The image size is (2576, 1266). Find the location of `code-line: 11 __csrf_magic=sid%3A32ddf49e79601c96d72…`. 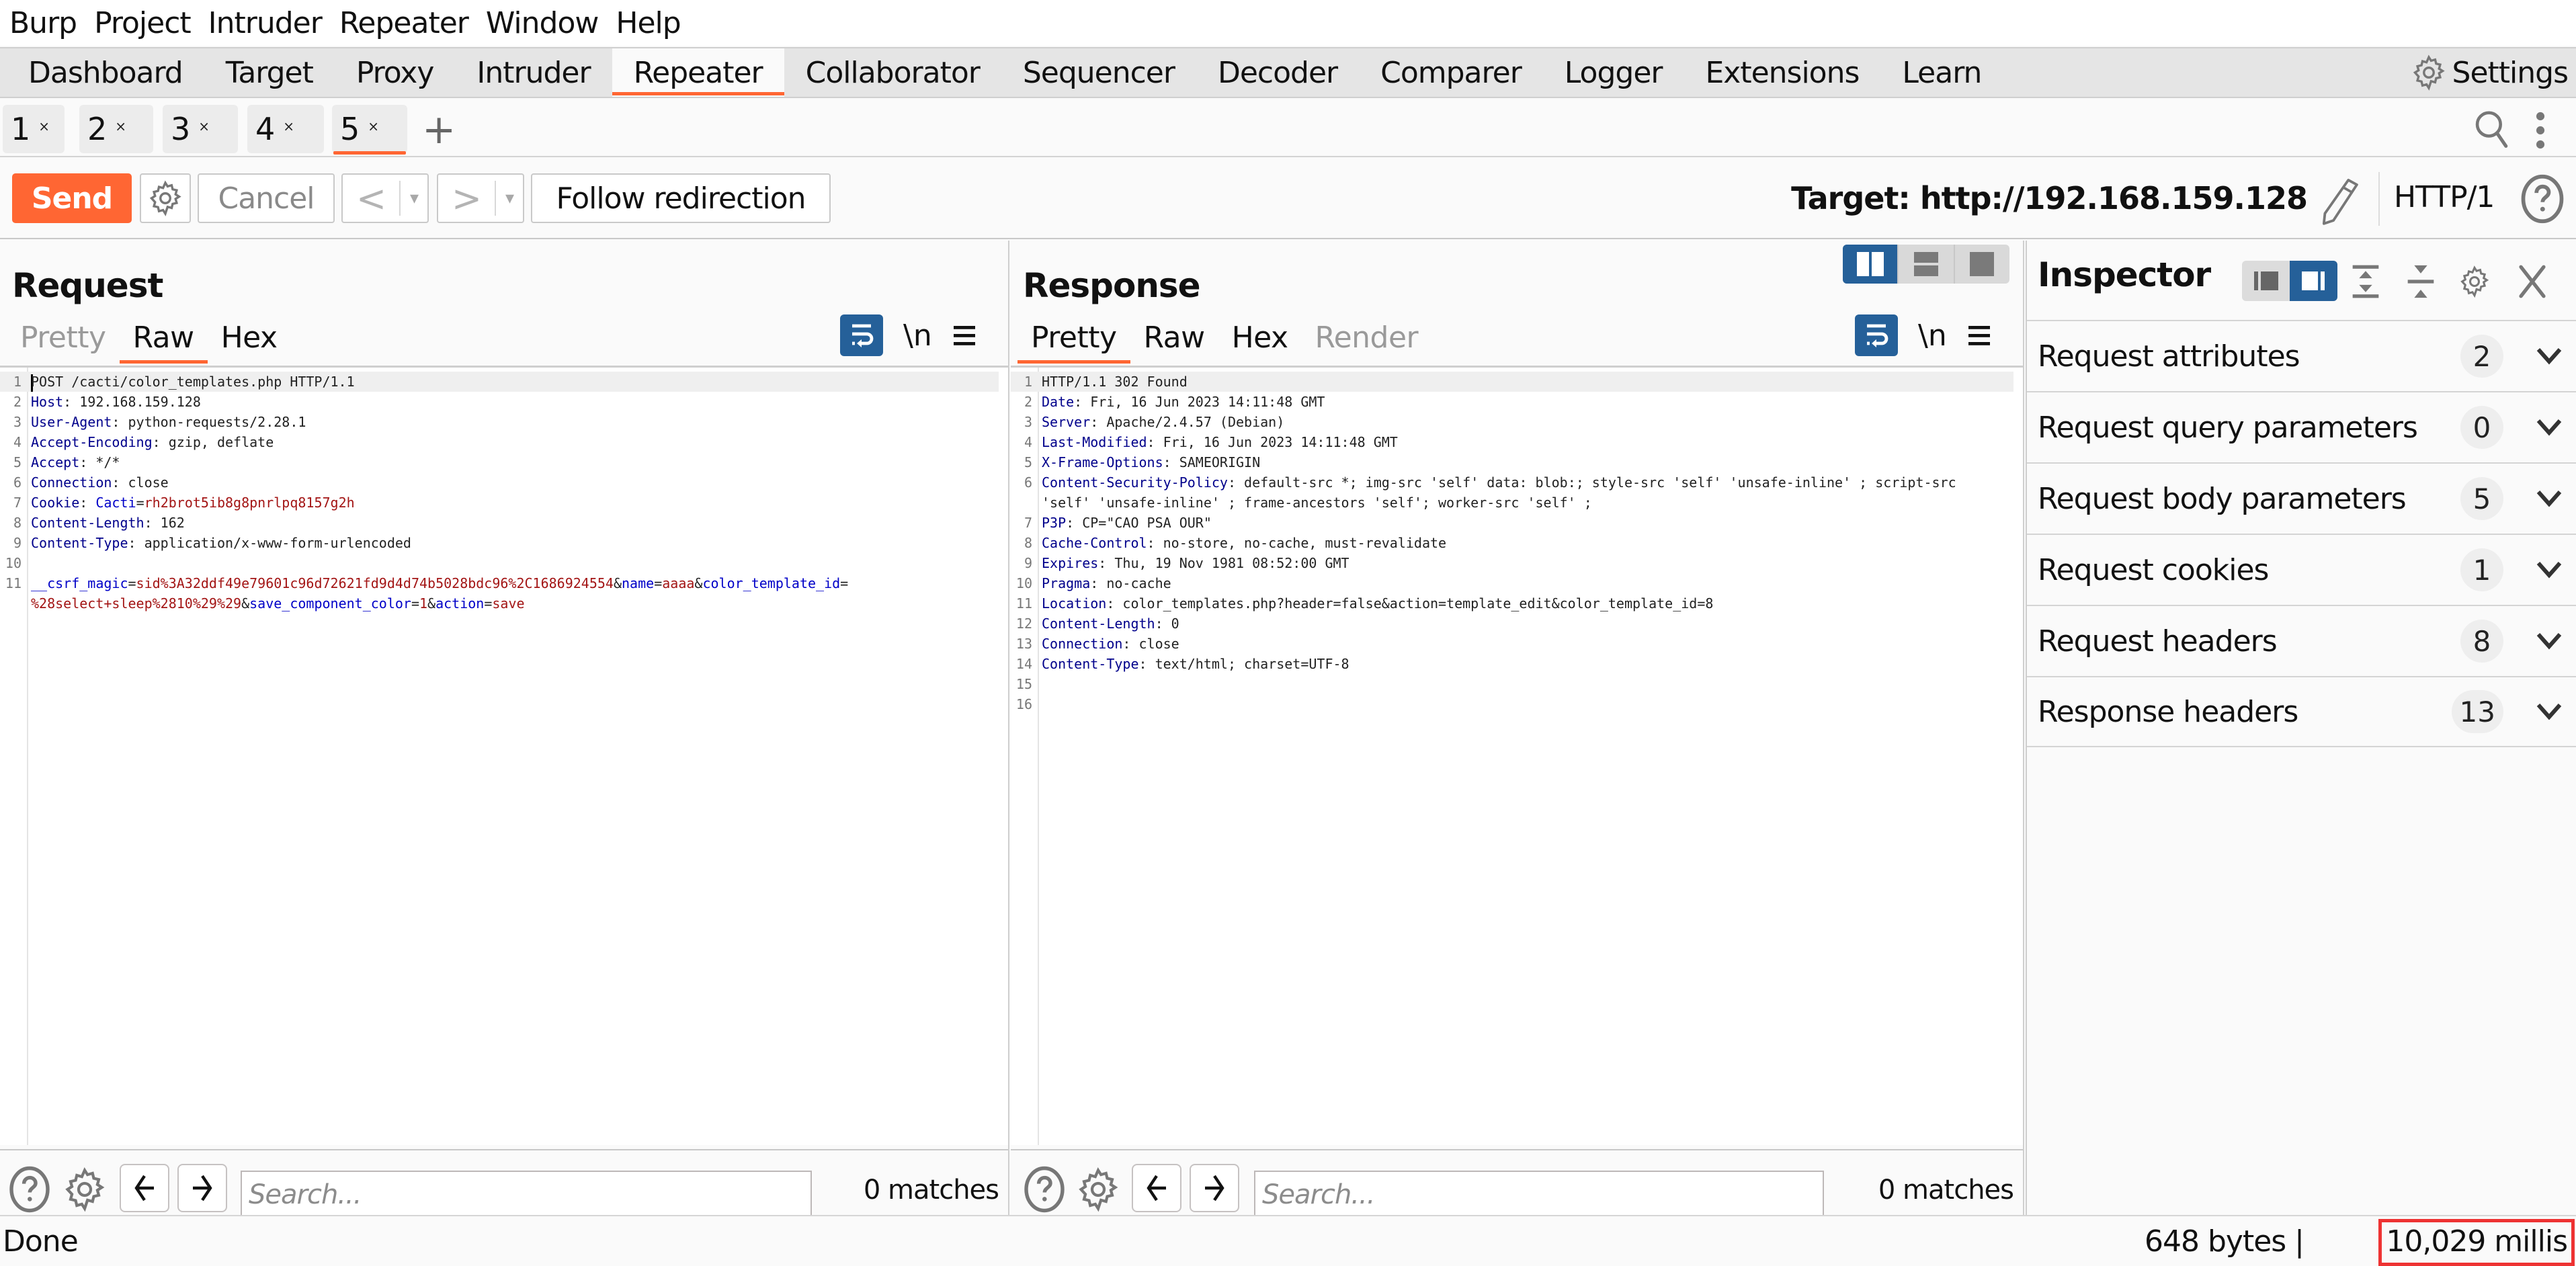

code-line: 11 __csrf_magic=sid%3A32ddf49e79601c96d72… is located at coordinates (427, 583).